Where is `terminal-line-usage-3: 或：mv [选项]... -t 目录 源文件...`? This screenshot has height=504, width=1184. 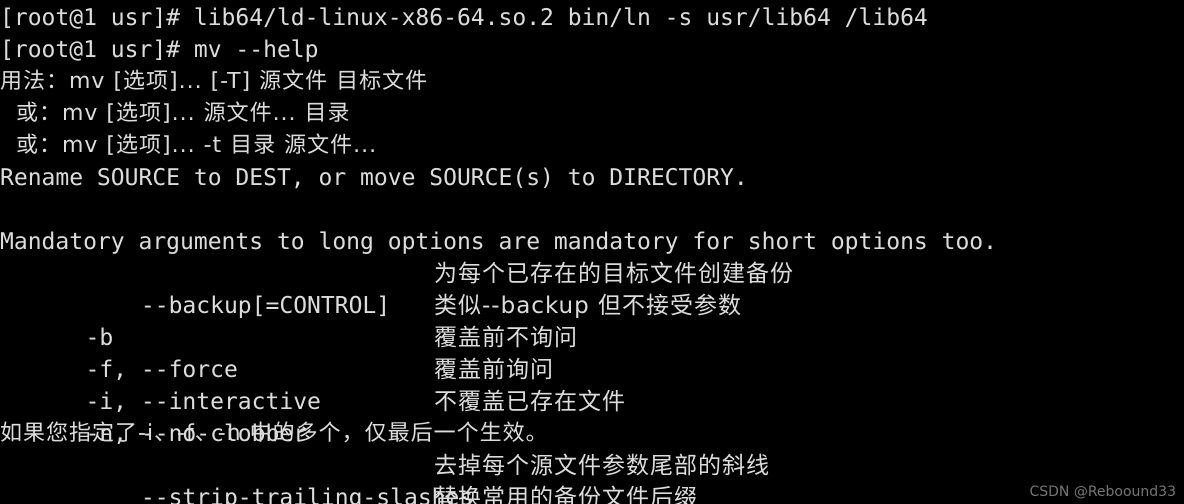
terminal-line-usage-3: 或：mv [选项]... -t 目录 源文件... is located at coordinates (189, 145).